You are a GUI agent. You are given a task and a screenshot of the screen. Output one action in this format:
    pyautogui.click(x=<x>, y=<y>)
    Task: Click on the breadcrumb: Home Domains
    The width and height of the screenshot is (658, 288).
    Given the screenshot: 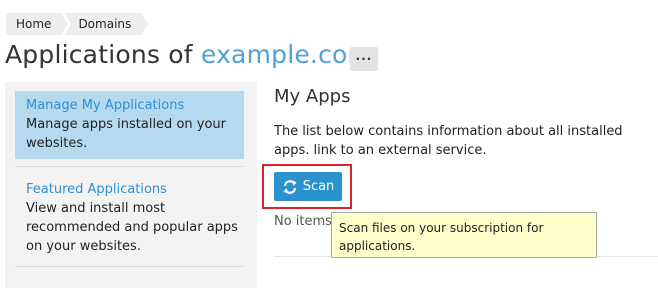 What is the action you would take?
    pyautogui.click(x=77, y=24)
    